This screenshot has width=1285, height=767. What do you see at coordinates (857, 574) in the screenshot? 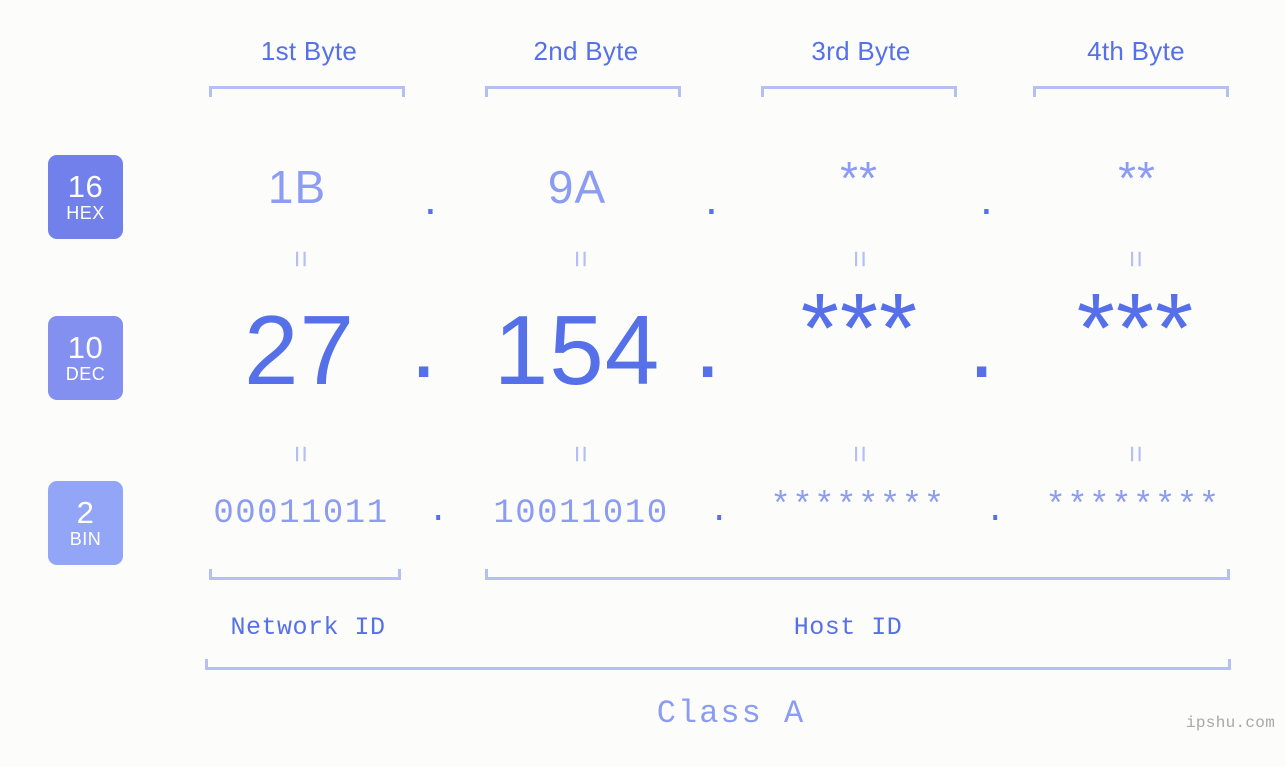
I see `host-id-bracket` at bounding box center [857, 574].